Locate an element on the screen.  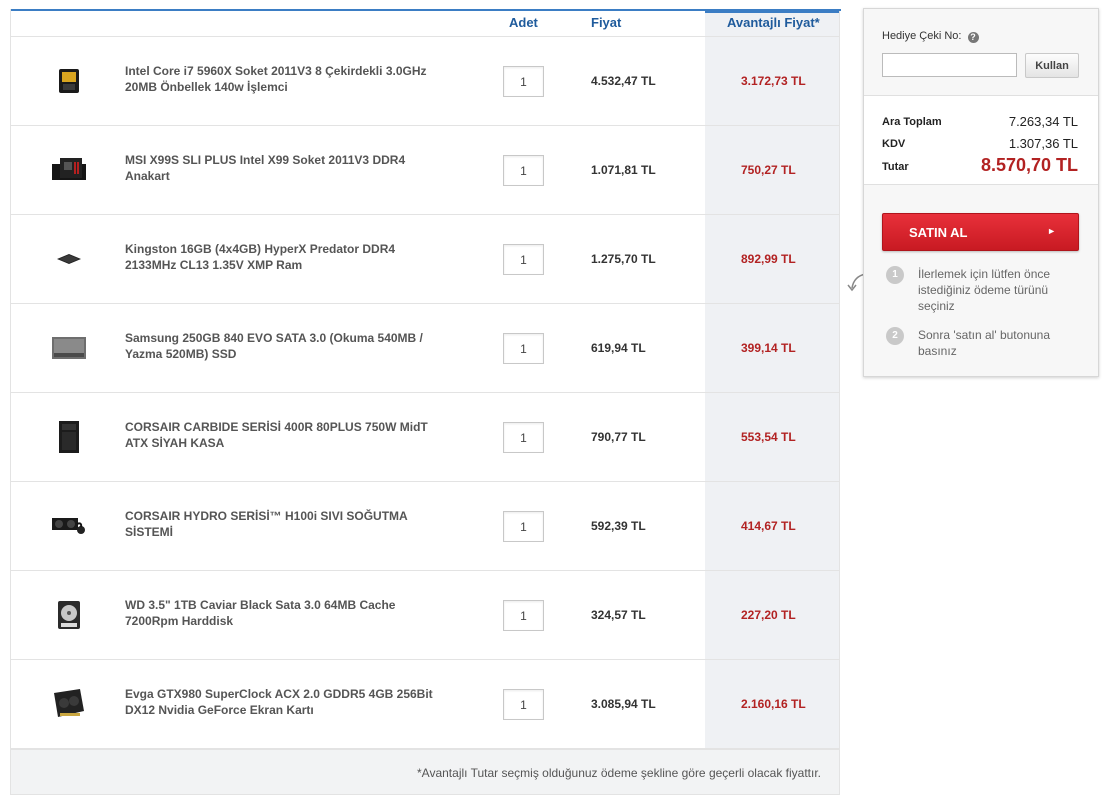
product-price: 1.275,70 TL is located at coordinates (623, 259).